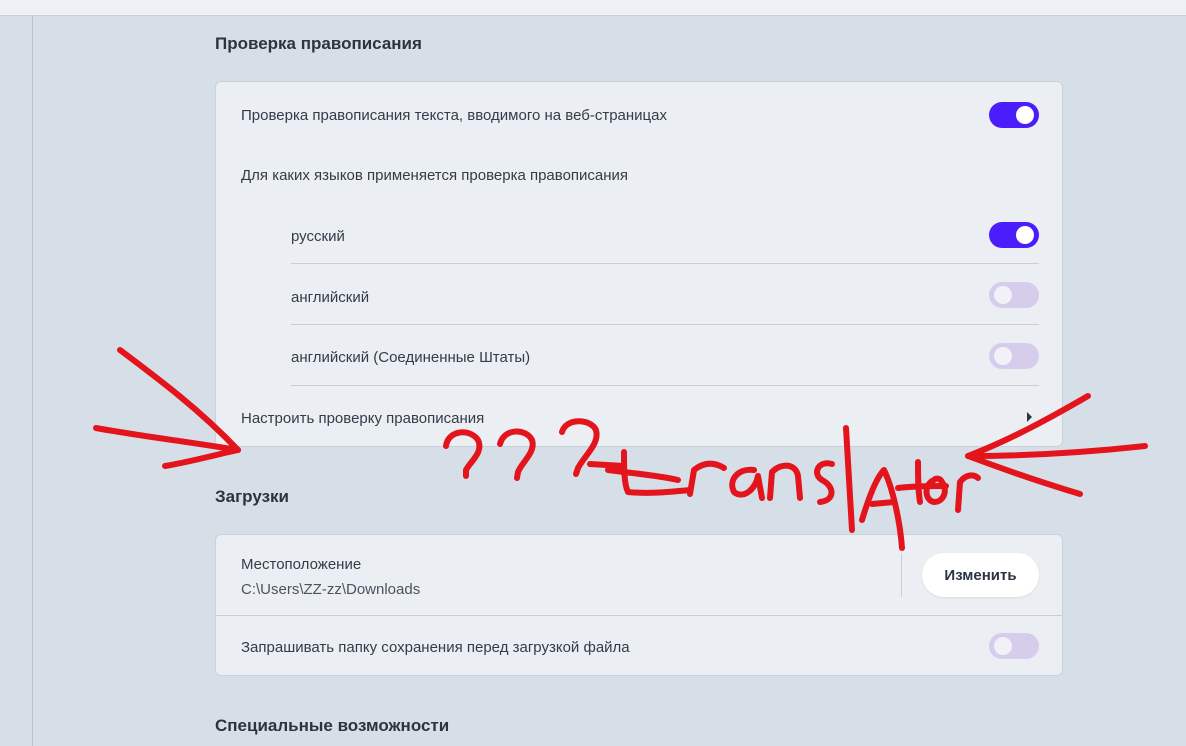 The width and height of the screenshot is (1186, 746). I want to click on sidebar-divider, so click(32, 381).